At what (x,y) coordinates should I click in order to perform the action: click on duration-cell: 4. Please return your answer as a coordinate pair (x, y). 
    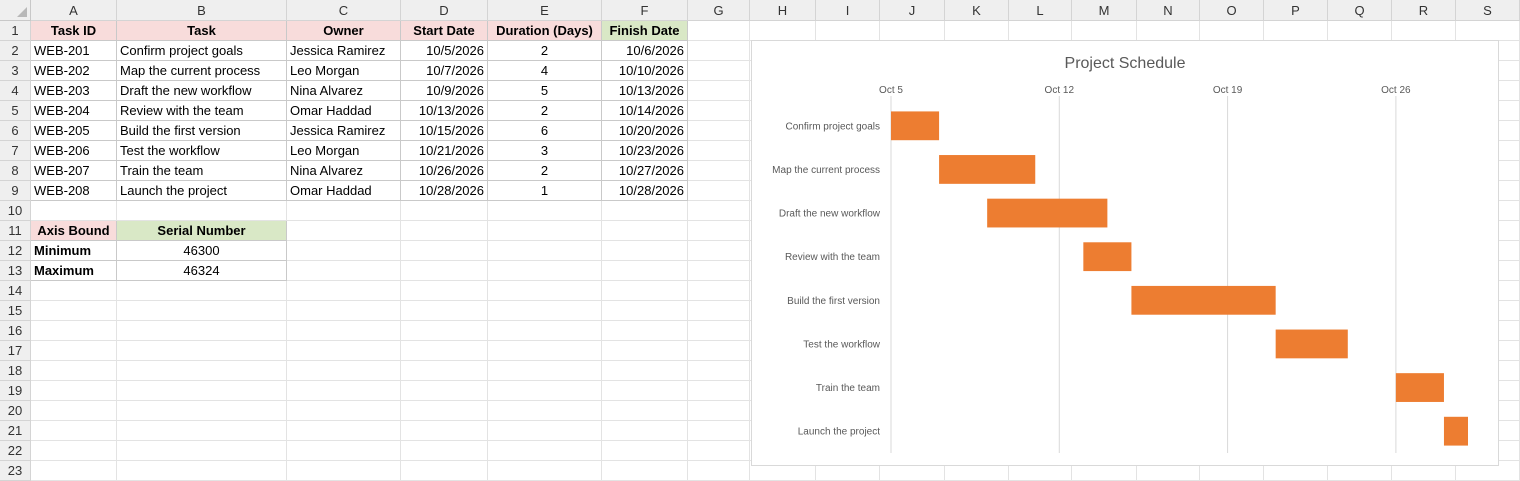
    Looking at the image, I should click on (545, 71).